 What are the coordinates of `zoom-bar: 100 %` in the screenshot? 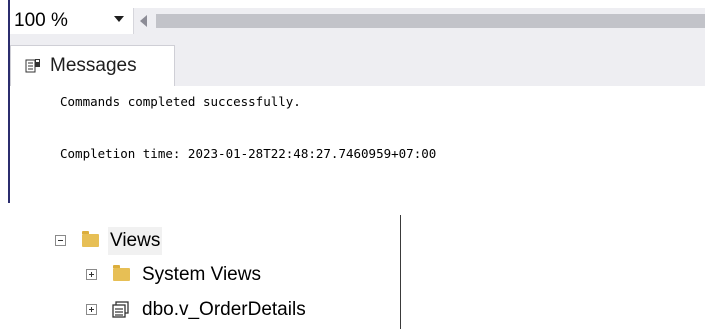 It's located at (357, 21).